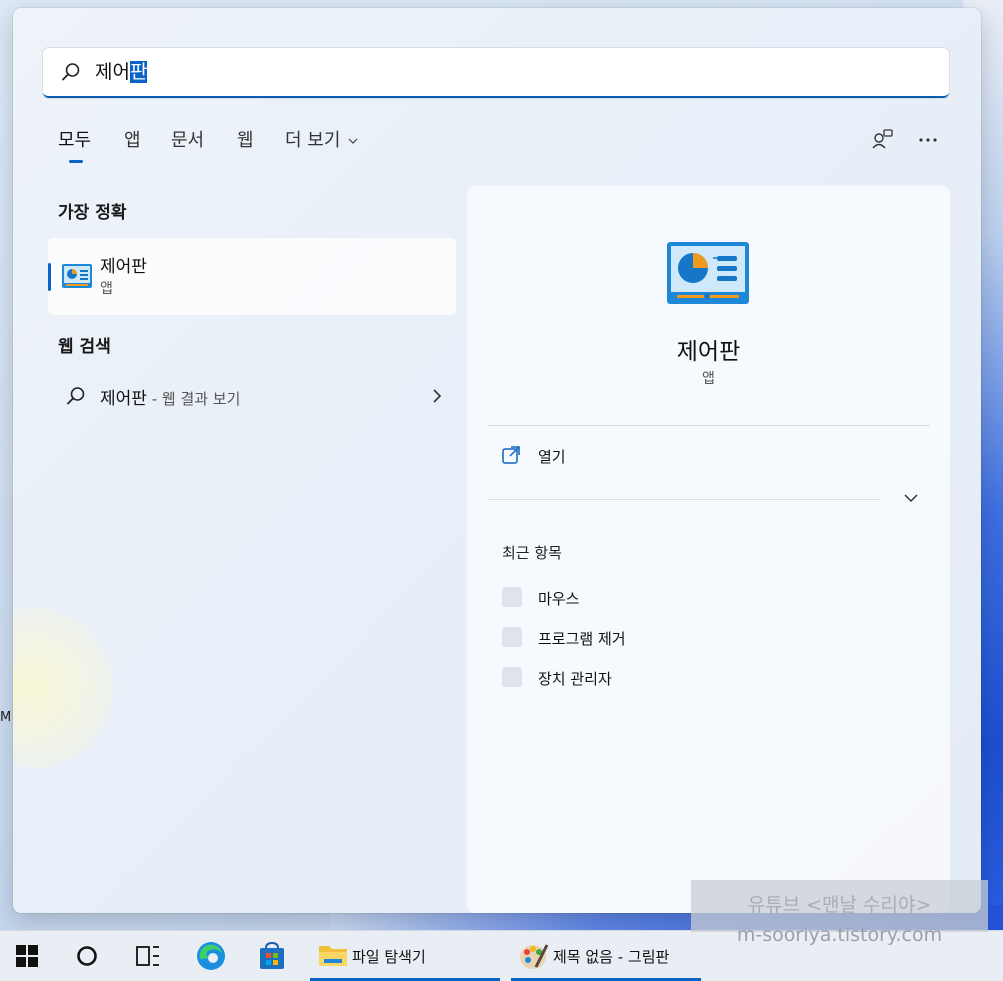  What do you see at coordinates (76, 161) in the screenshot?
I see `tab-active-indicator` at bounding box center [76, 161].